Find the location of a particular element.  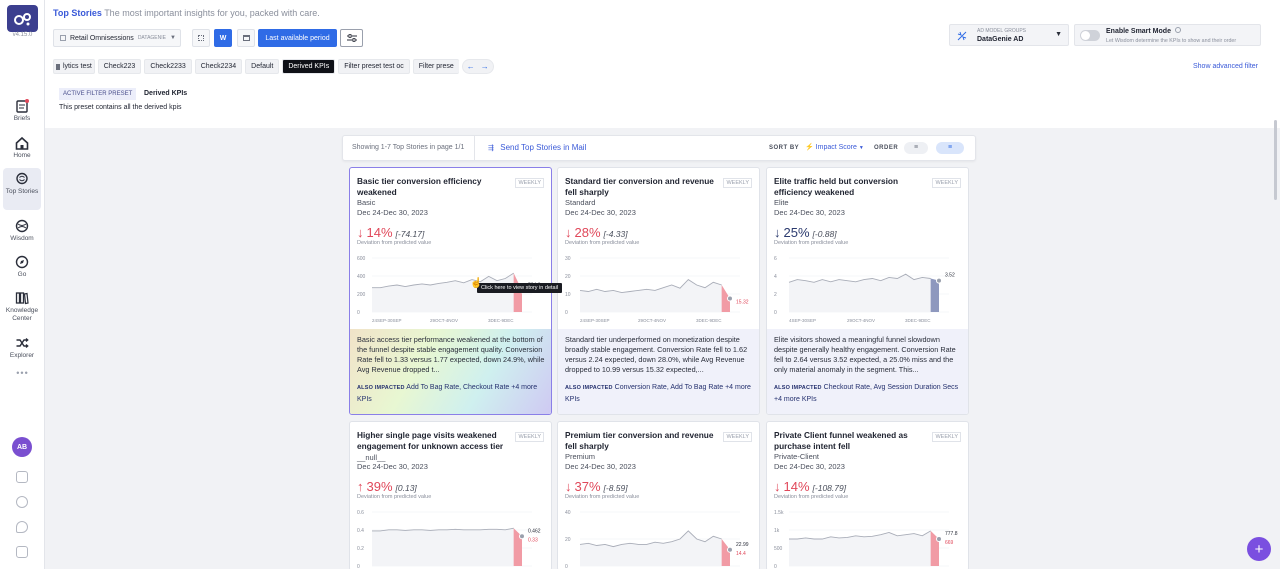

preset-tab-derived-kpis: Derived KPIs is located at coordinates (309, 66).